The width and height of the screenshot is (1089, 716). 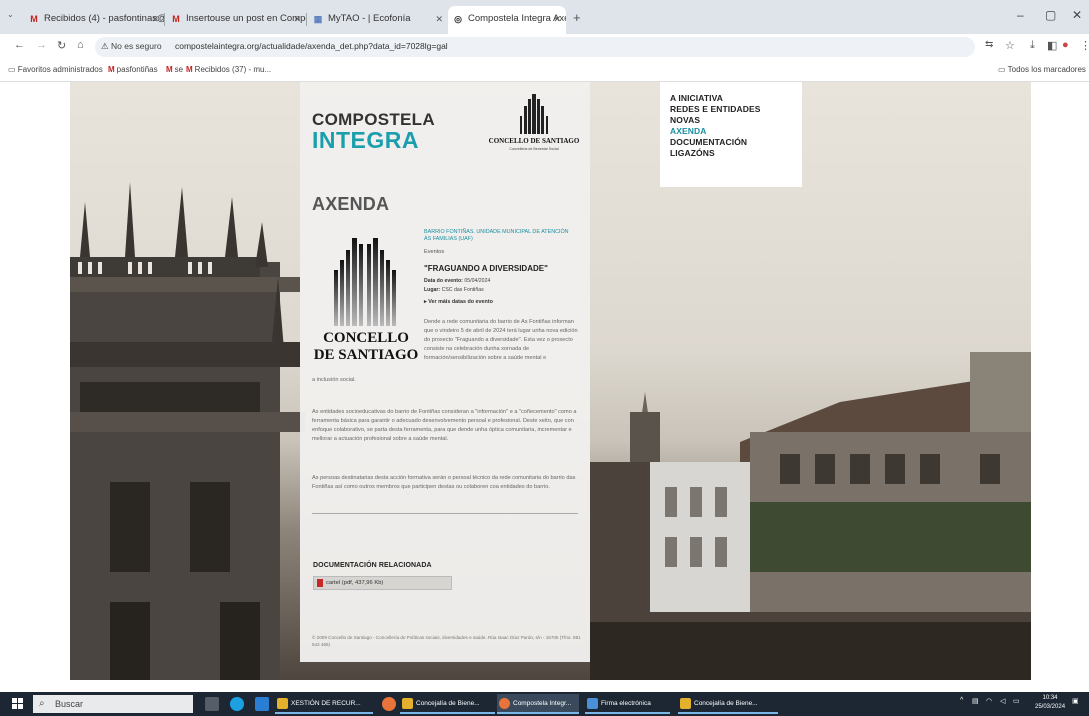 What do you see at coordinates (94, 20) in the screenshot?
I see `tab-gmail-inbox: M Recibidos (4) - pasfontinas@c ✕` at bounding box center [94, 20].